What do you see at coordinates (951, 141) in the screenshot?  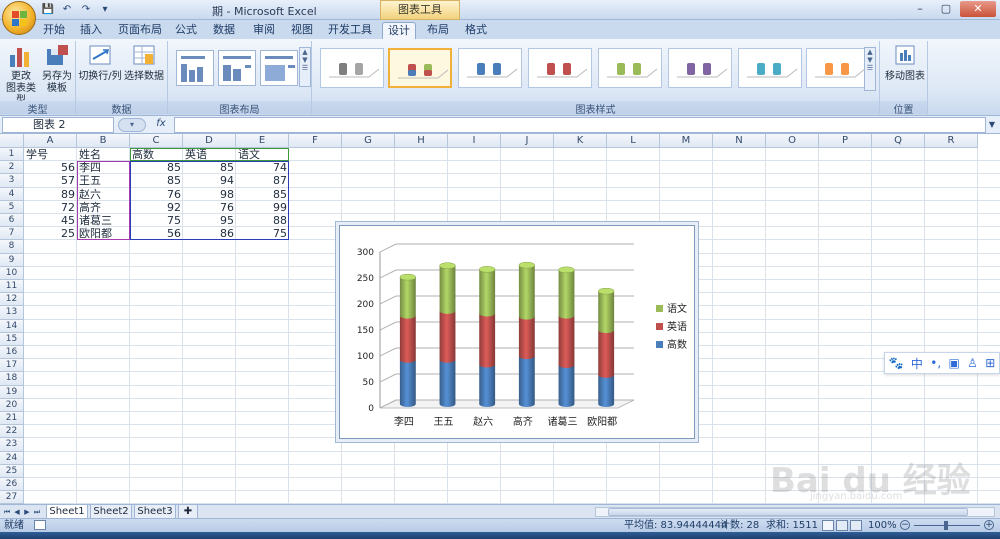 I see `column-header-r: R` at bounding box center [951, 141].